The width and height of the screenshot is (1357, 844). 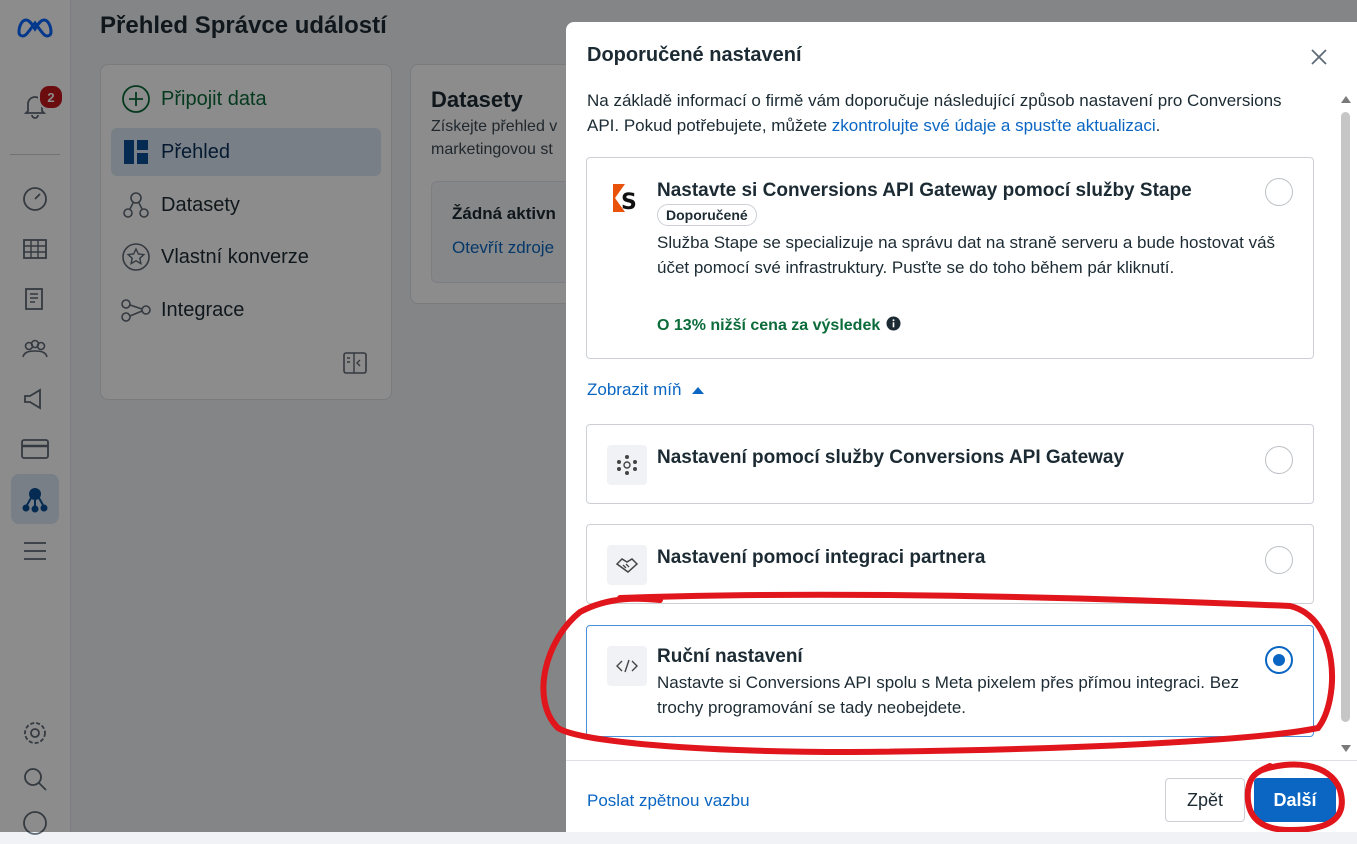 I want to click on scroll-down-icon, so click(x=1346, y=749).